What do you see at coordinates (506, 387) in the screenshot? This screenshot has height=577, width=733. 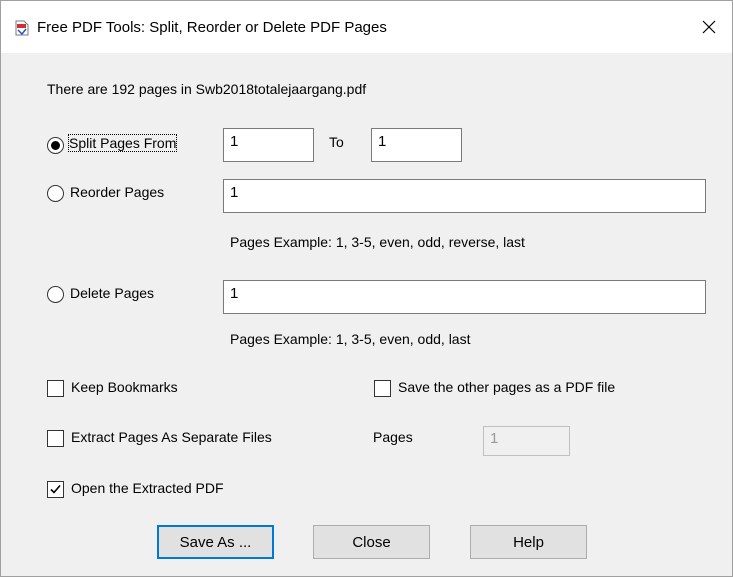 I see `save-other-pages-label: Save the other pages as a PDF file` at bounding box center [506, 387].